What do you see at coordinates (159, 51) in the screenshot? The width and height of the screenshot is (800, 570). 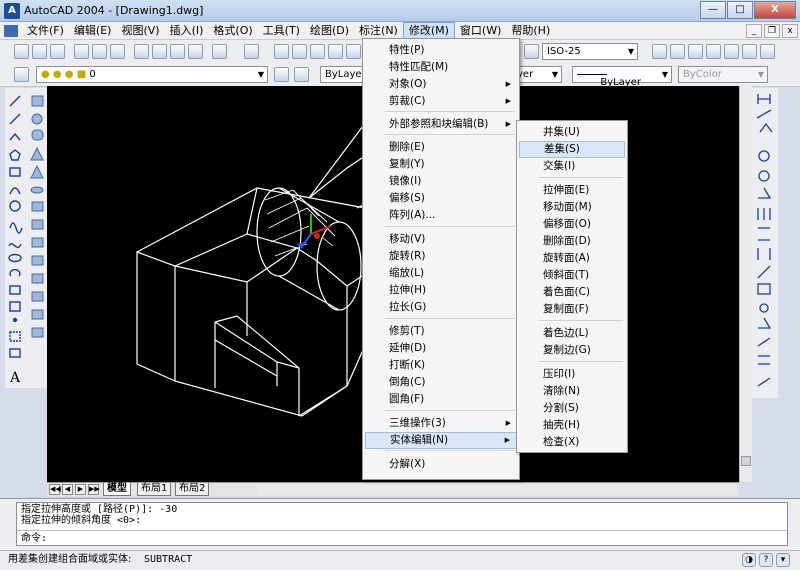 I see `copy-icon` at bounding box center [159, 51].